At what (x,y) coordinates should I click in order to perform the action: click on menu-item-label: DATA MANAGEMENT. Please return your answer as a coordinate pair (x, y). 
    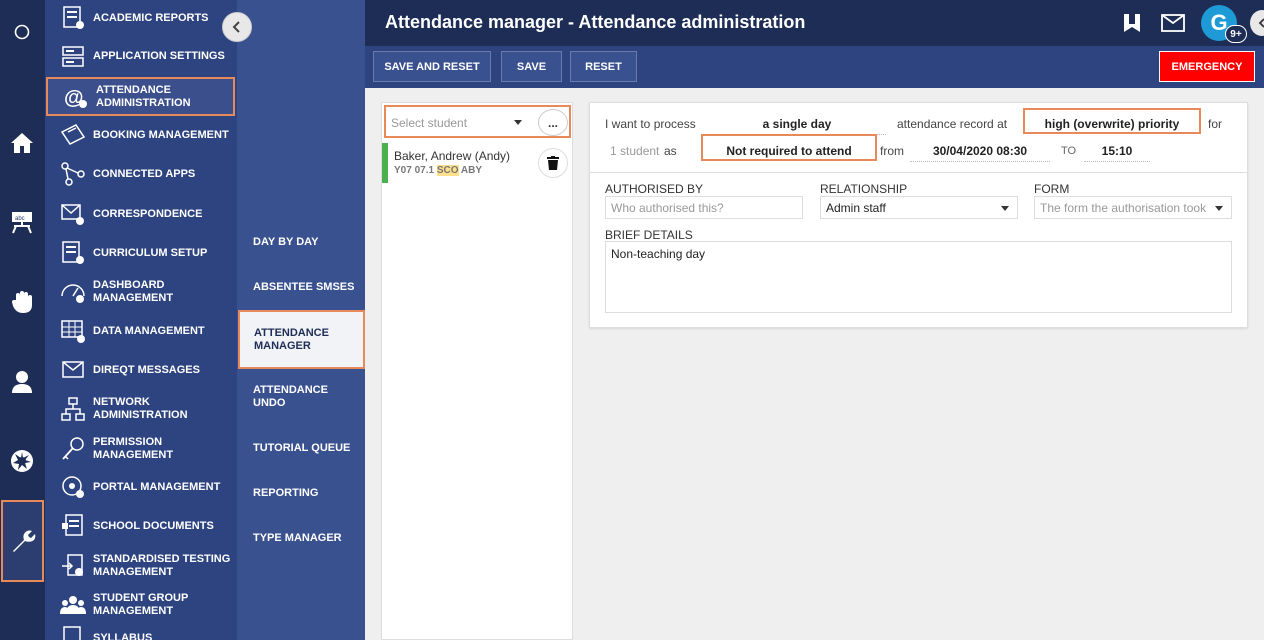
    Looking at the image, I should click on (149, 330).